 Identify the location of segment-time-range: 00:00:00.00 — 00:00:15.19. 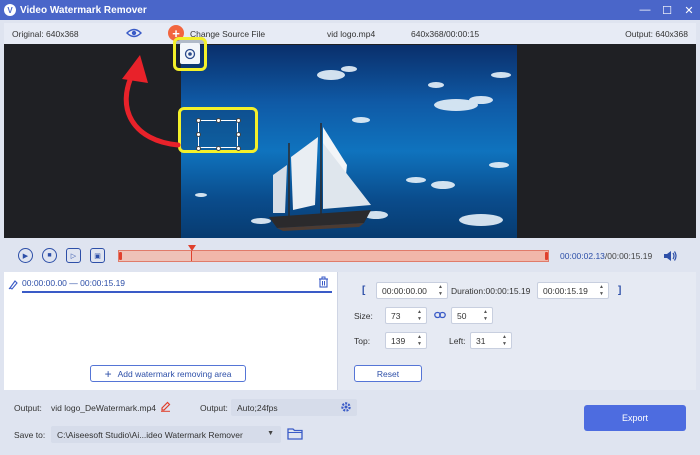
(74, 283).